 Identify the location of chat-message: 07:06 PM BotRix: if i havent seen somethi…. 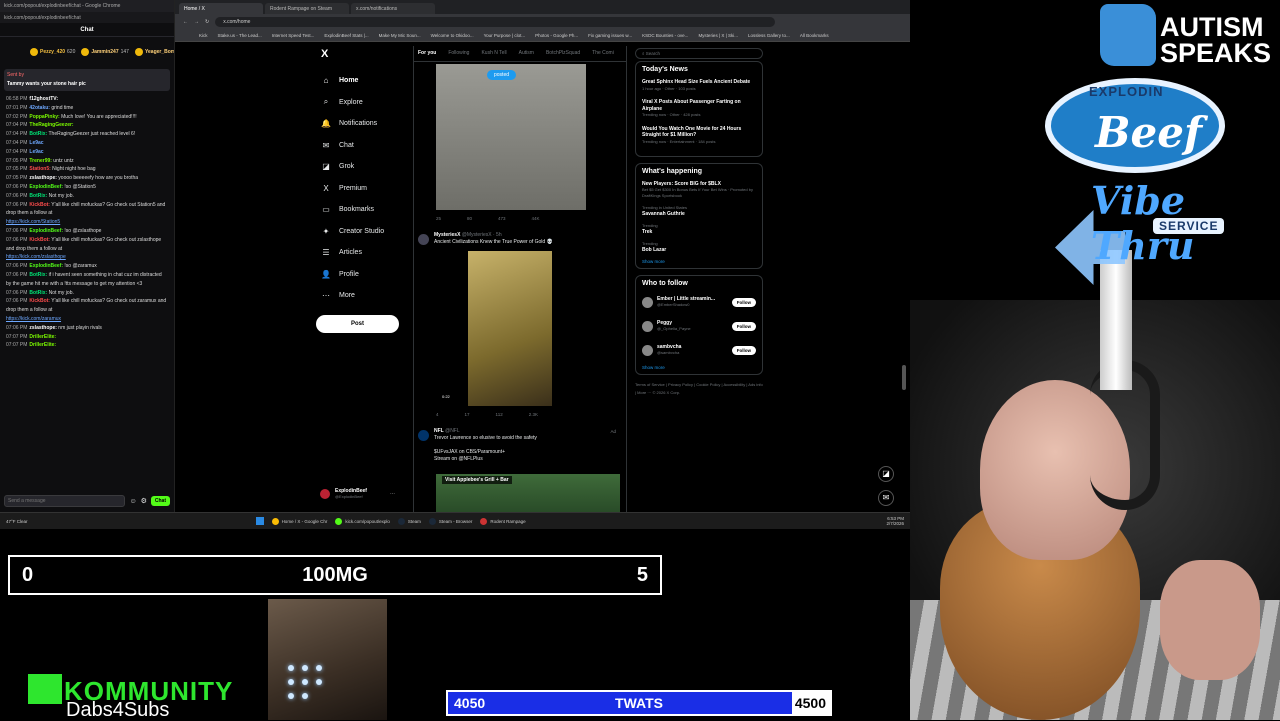
(87, 280).